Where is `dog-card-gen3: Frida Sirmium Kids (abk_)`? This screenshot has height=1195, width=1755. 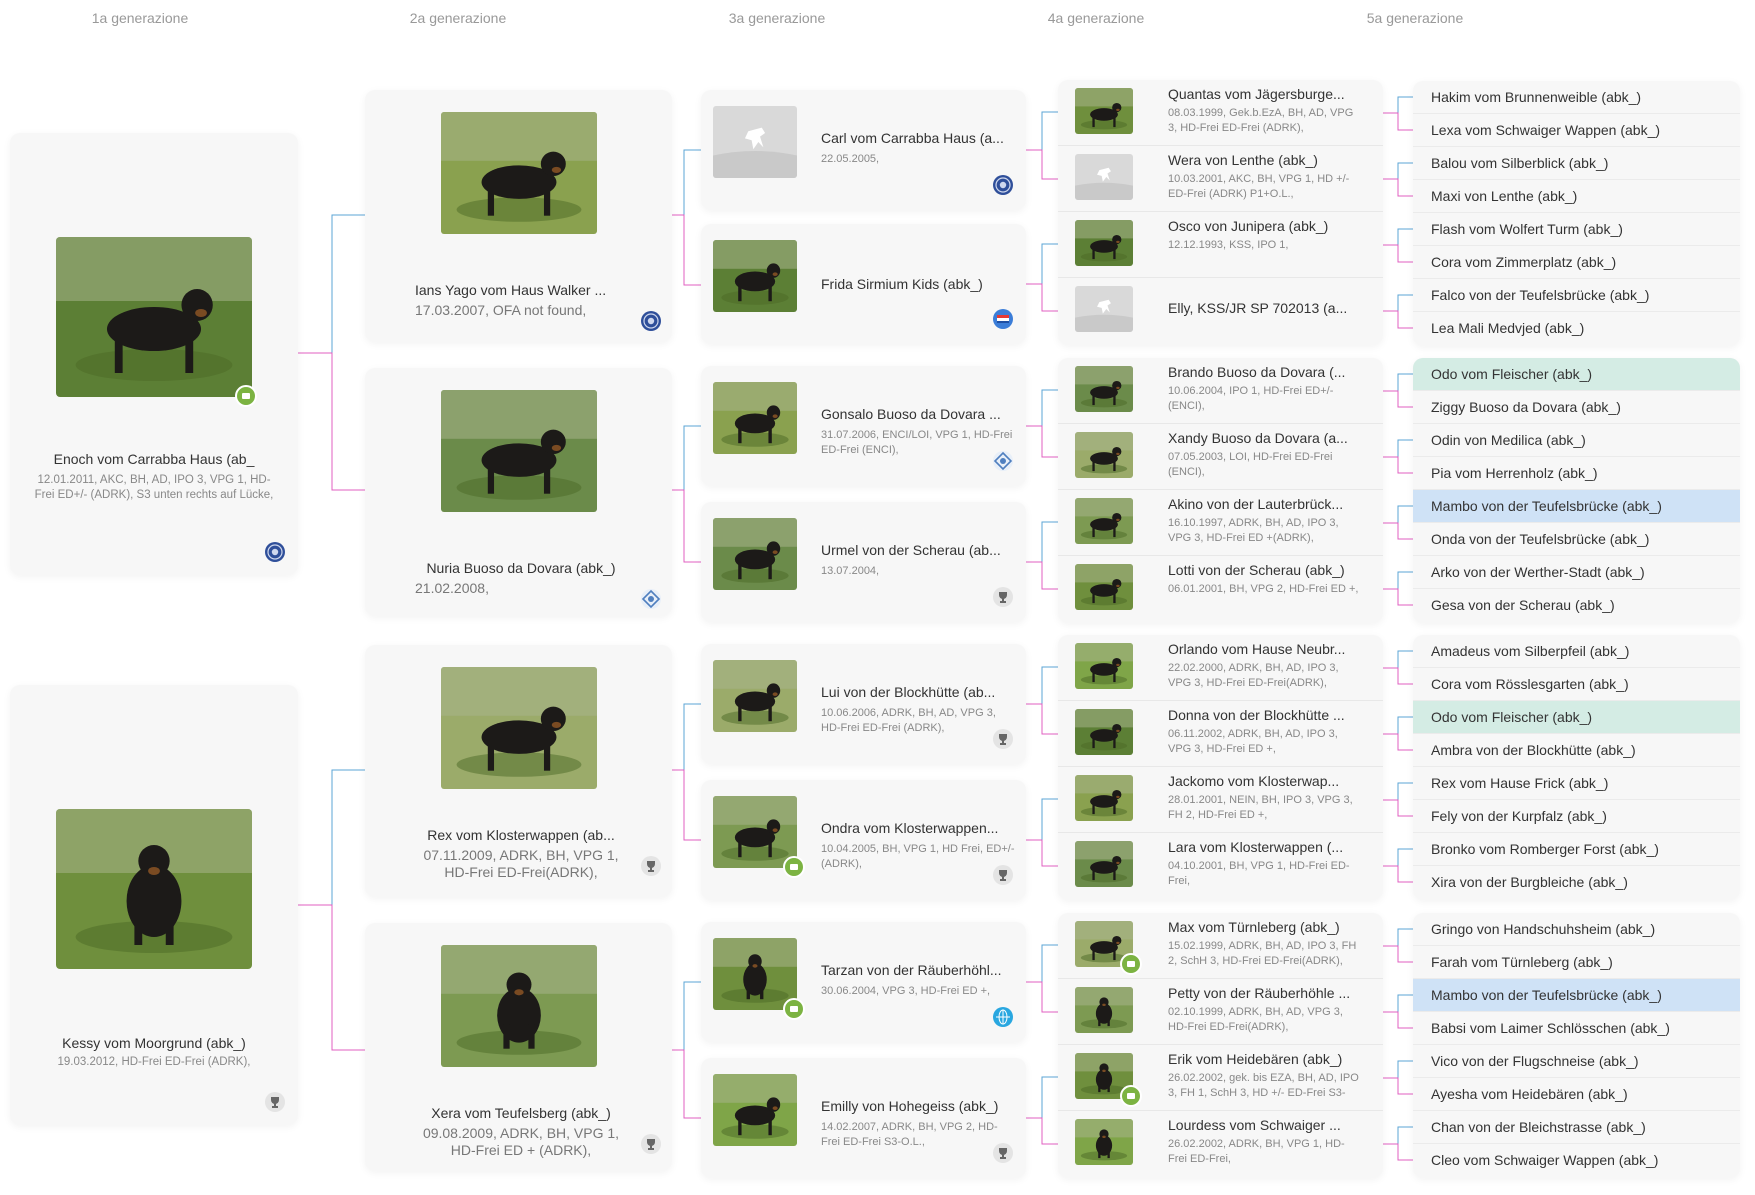 dog-card-gen3: Frida Sirmium Kids (abk_) is located at coordinates (863, 284).